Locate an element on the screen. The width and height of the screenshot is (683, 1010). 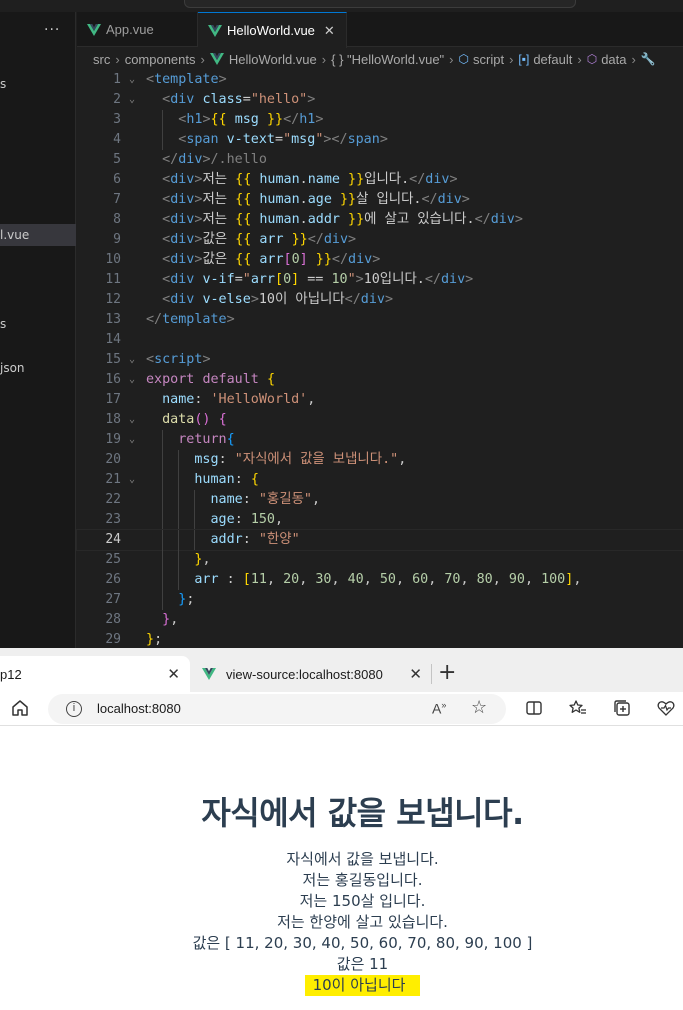
browser-tab-active: p12 ✕ is located at coordinates (95, 674).